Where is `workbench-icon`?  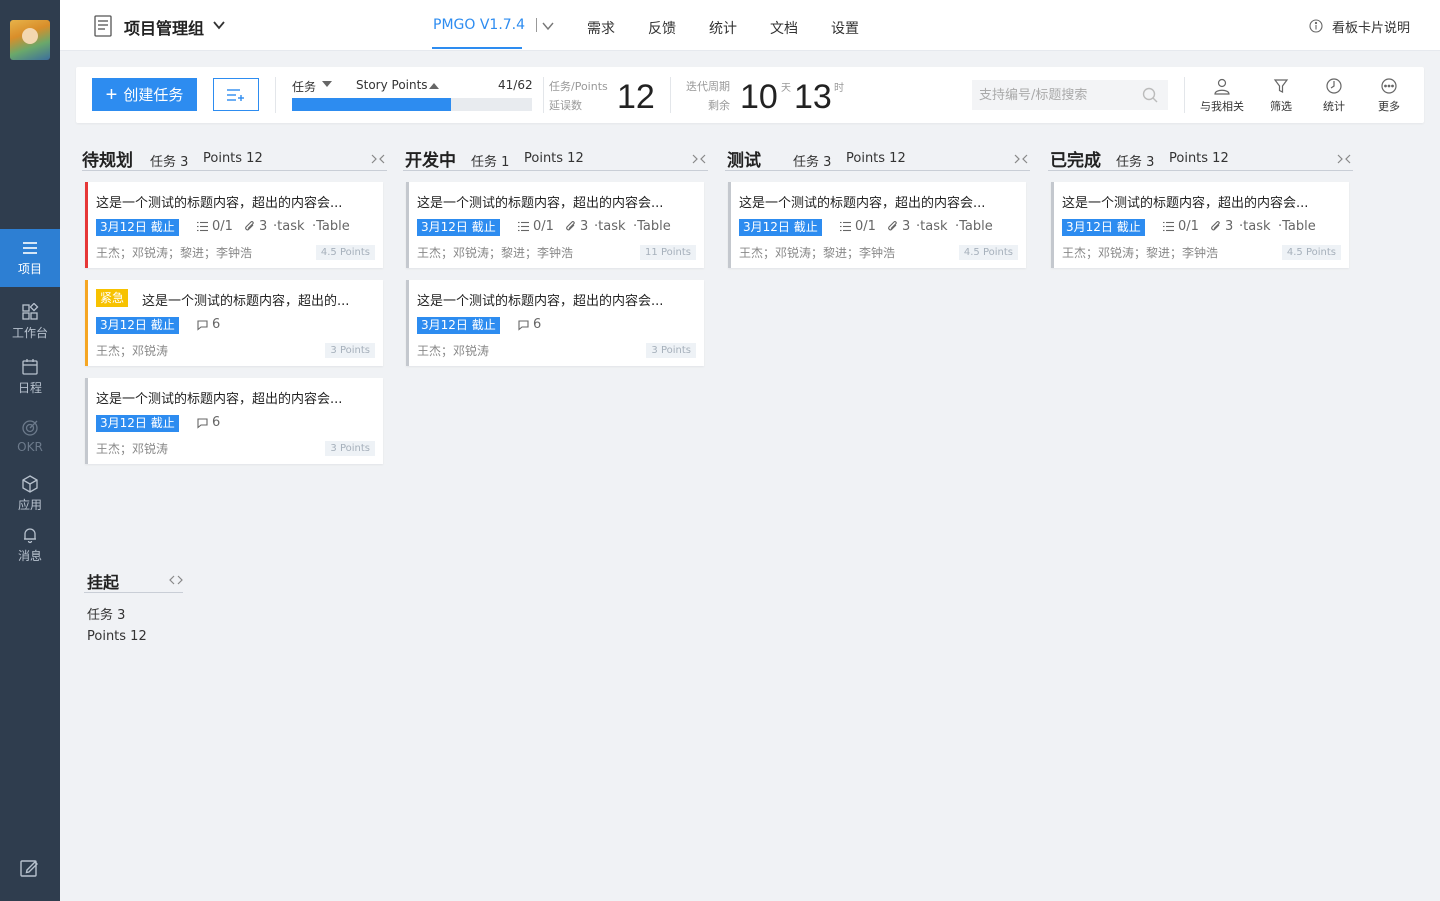
workbench-icon is located at coordinates (30, 311).